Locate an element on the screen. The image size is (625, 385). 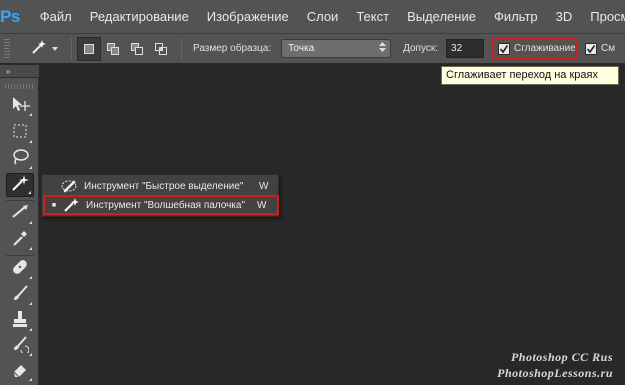
eraser-icon is located at coordinates (20, 371).